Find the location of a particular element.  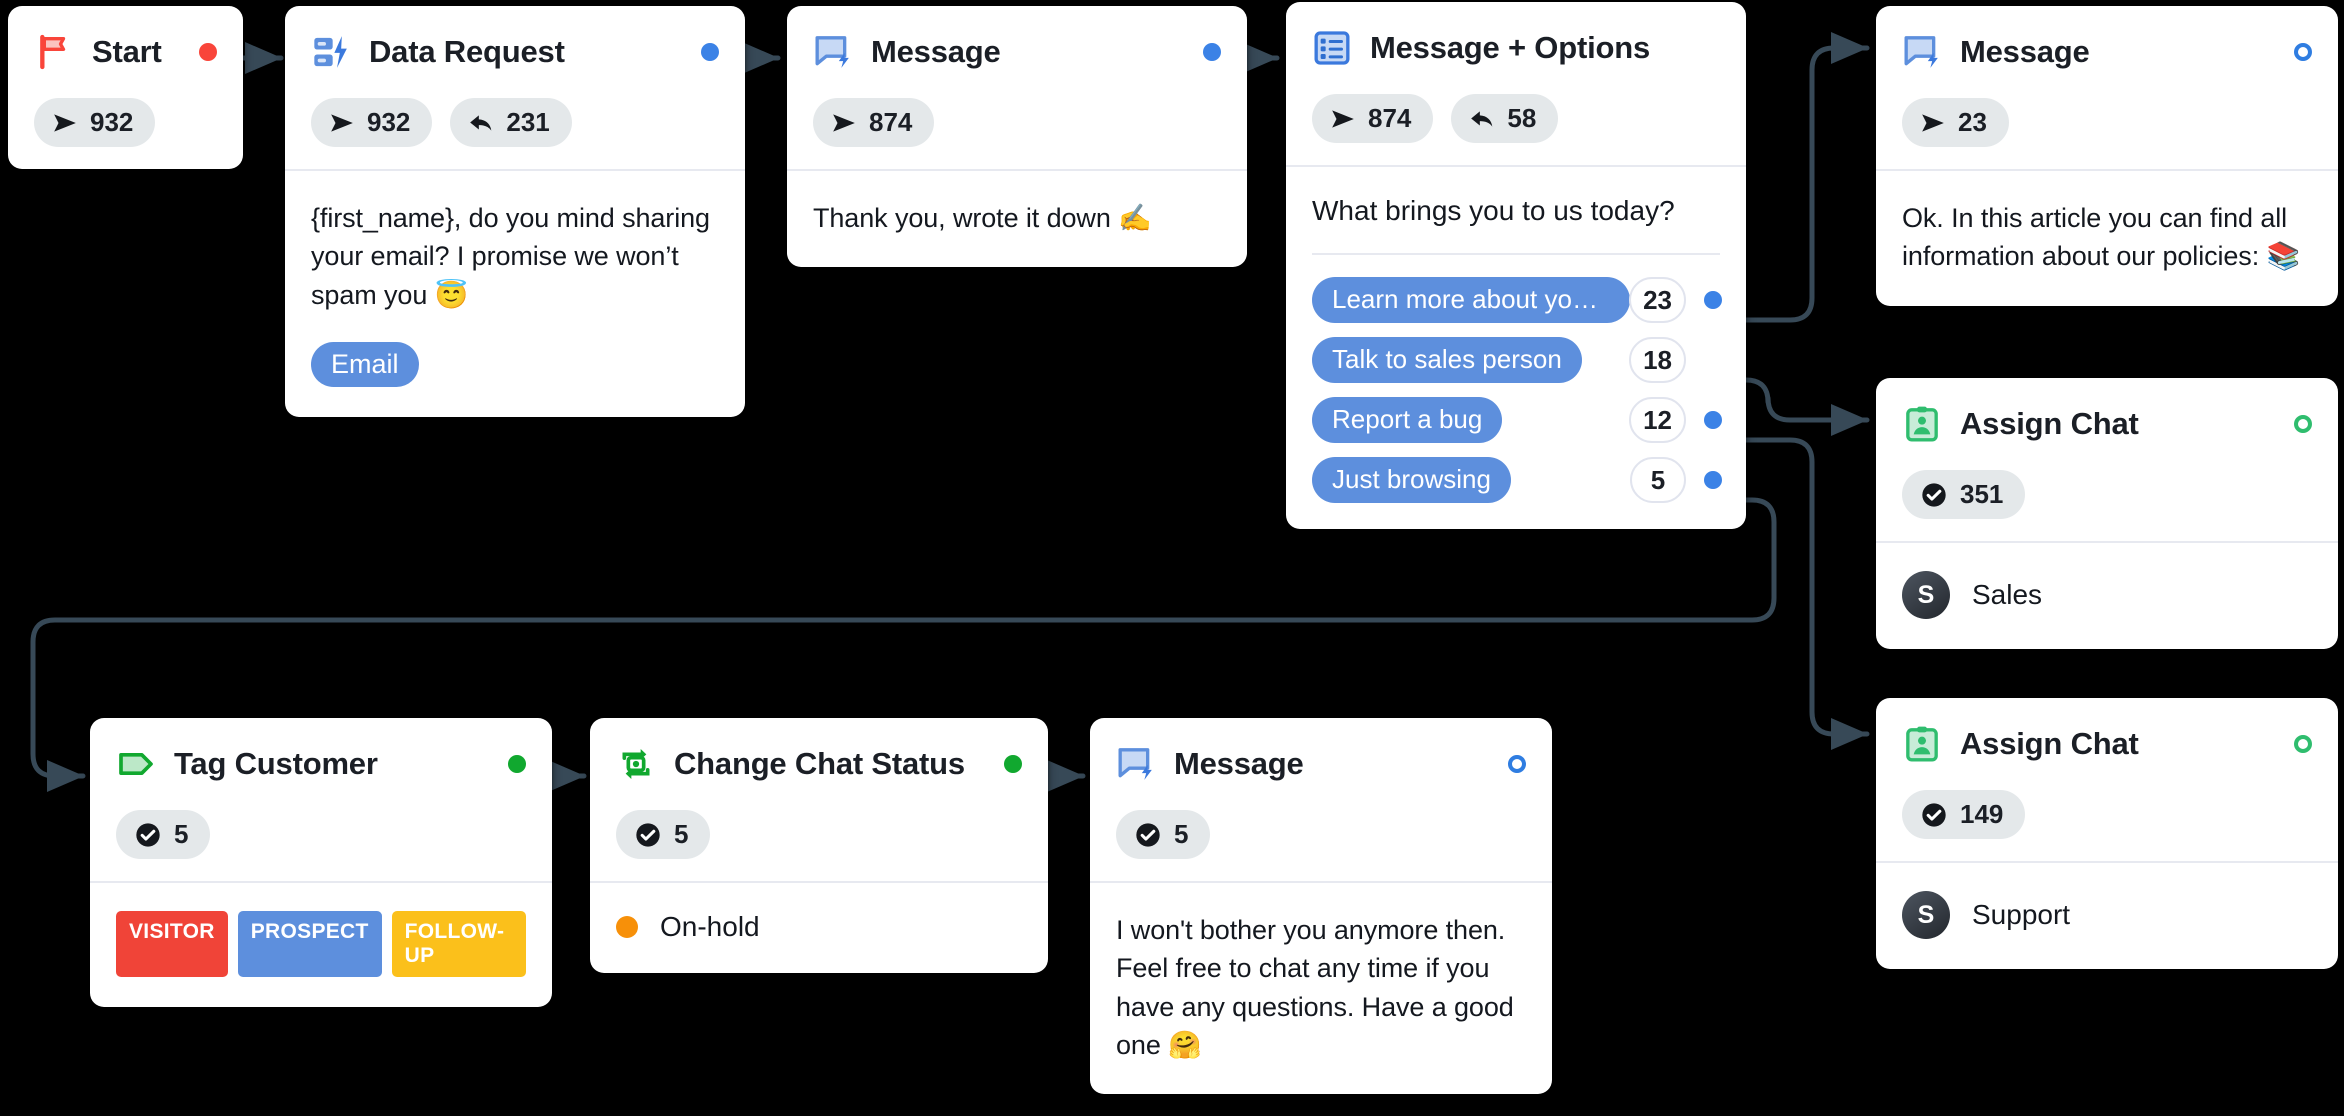

option-label: Talk to sales person is located at coordinates (1447, 360).